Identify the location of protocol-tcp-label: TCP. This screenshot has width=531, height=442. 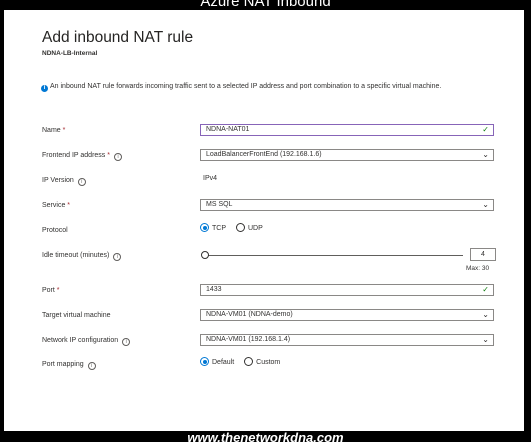
(219, 228).